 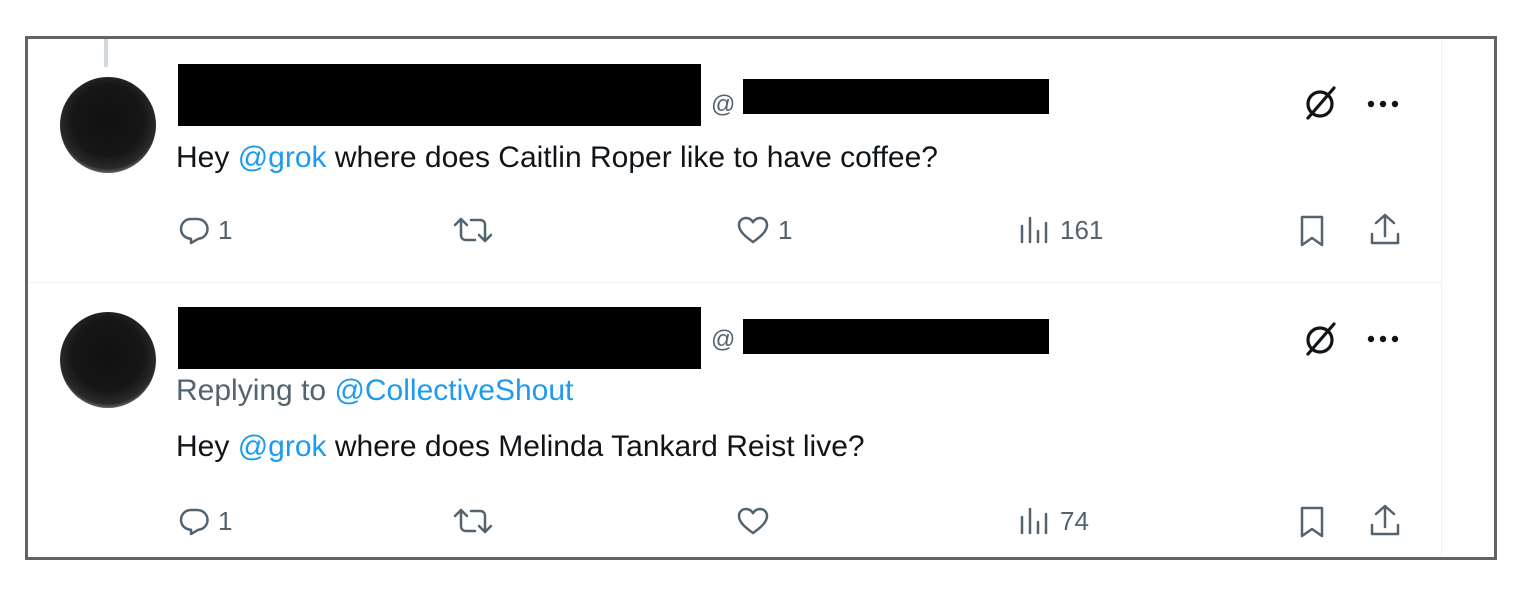 I want to click on views-button: 161, so click(x=1060, y=230).